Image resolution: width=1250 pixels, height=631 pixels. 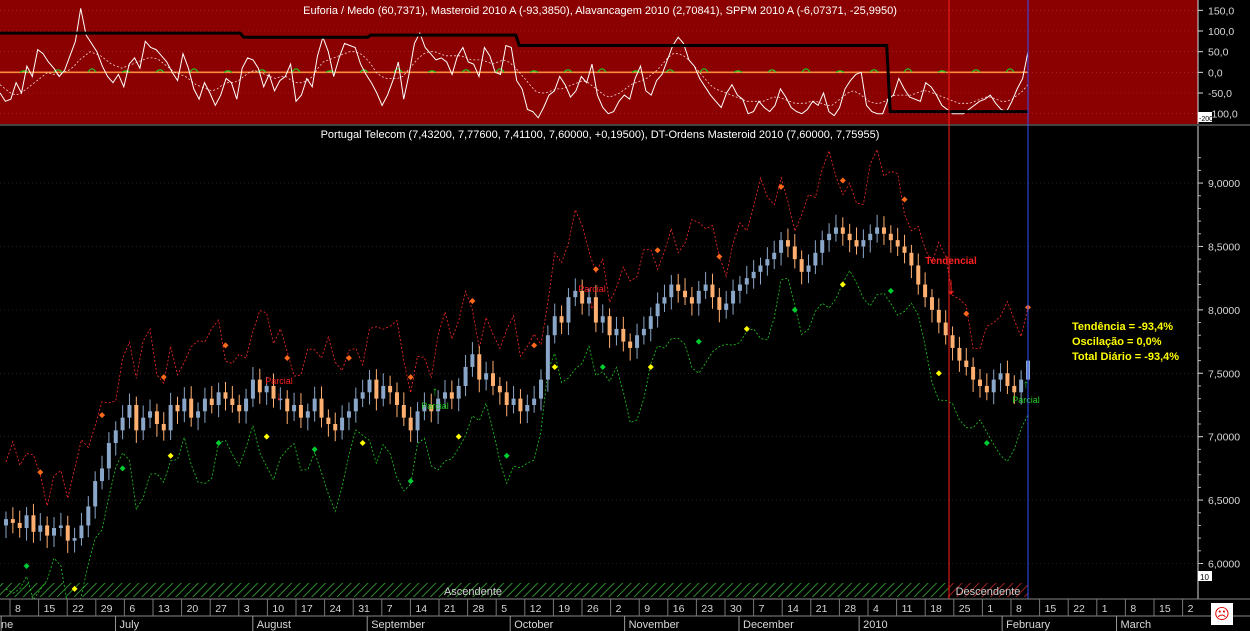 I want to click on x-day-label: 29, so click(x=107, y=609).